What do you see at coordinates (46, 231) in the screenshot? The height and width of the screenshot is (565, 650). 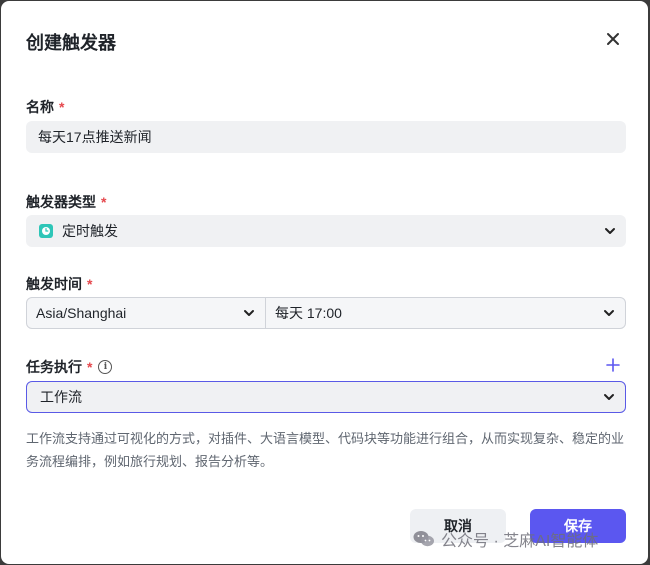 I see `clock-icon` at bounding box center [46, 231].